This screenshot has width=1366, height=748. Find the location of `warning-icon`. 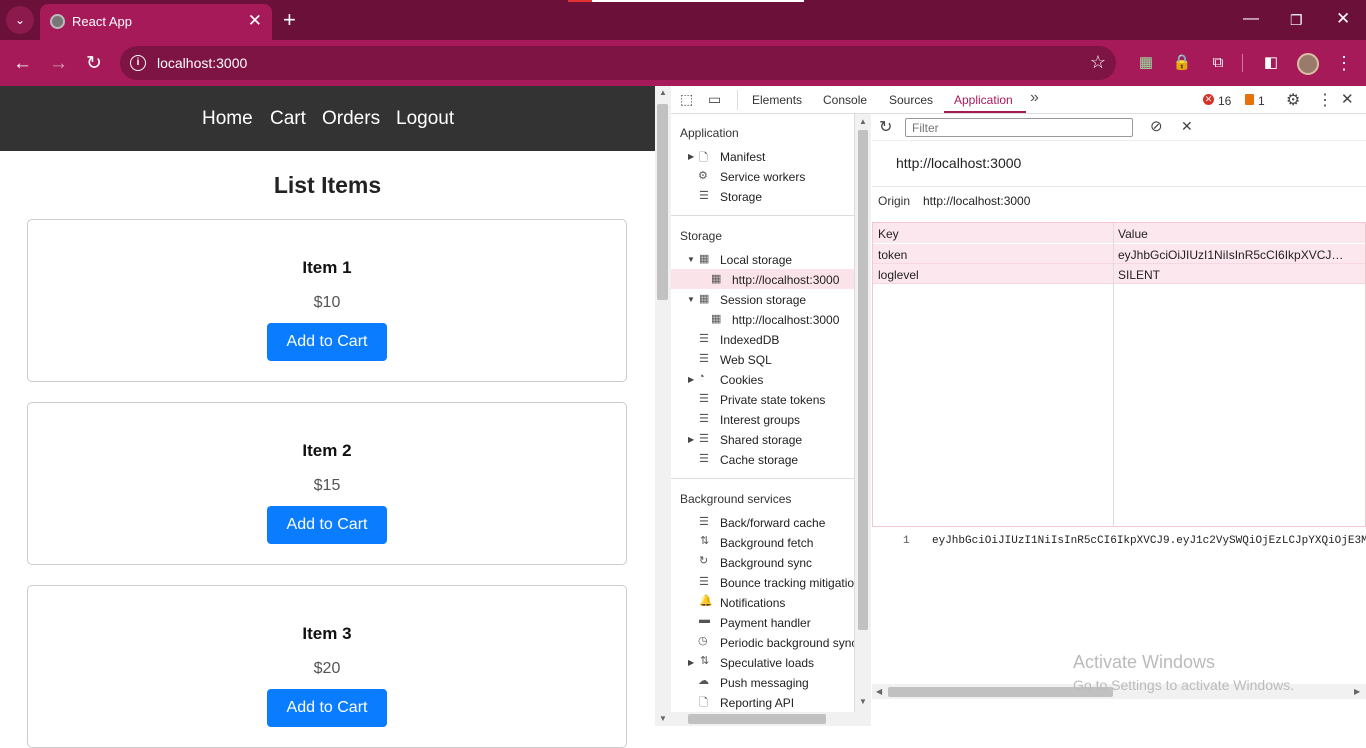

warning-icon is located at coordinates (1249, 99).